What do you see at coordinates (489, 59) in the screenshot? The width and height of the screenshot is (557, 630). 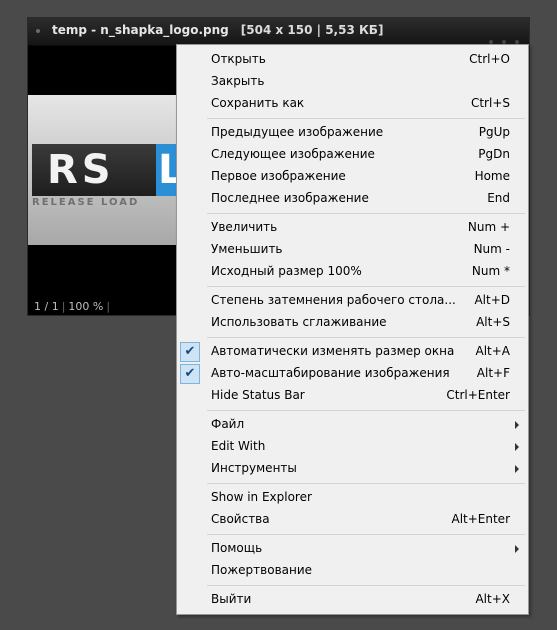 I see `menu-item-shortcut: Ctrl+O` at bounding box center [489, 59].